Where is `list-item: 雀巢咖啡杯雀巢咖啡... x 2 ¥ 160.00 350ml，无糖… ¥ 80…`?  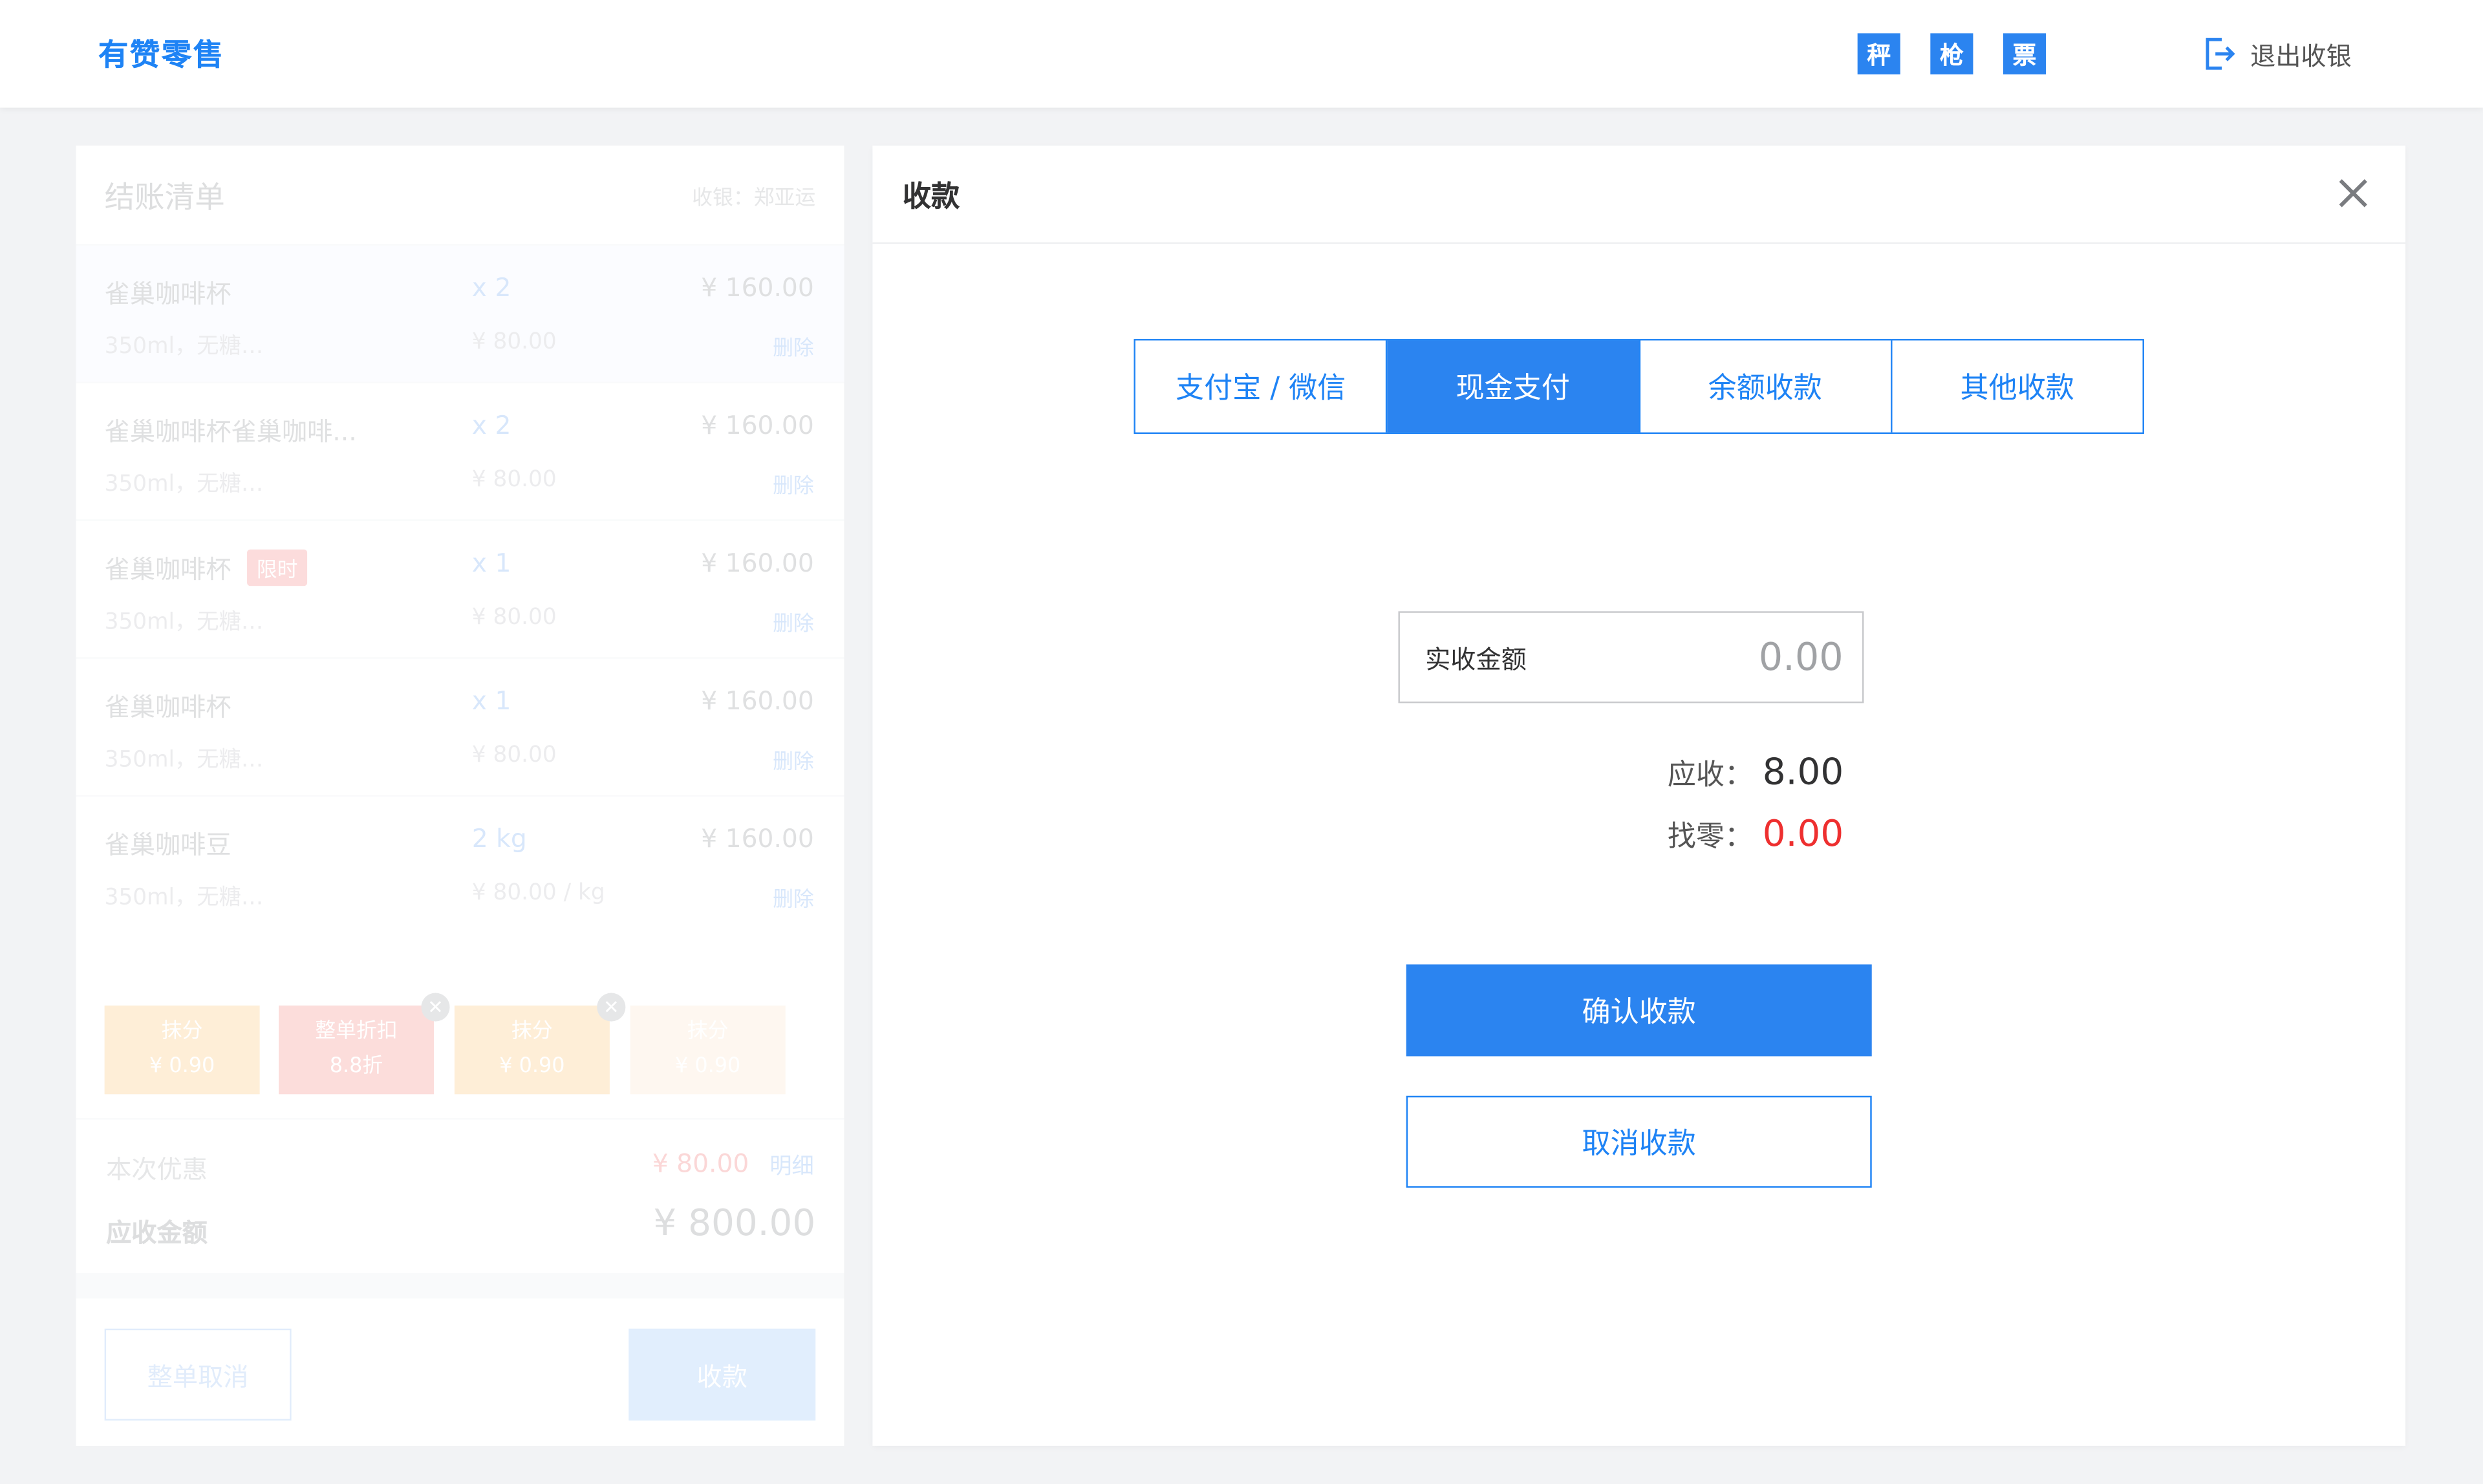
list-item: 雀巢咖啡杯雀巢咖啡... x 2 ¥ 160.00 350ml，无糖… ¥ 80… is located at coordinates (460, 450).